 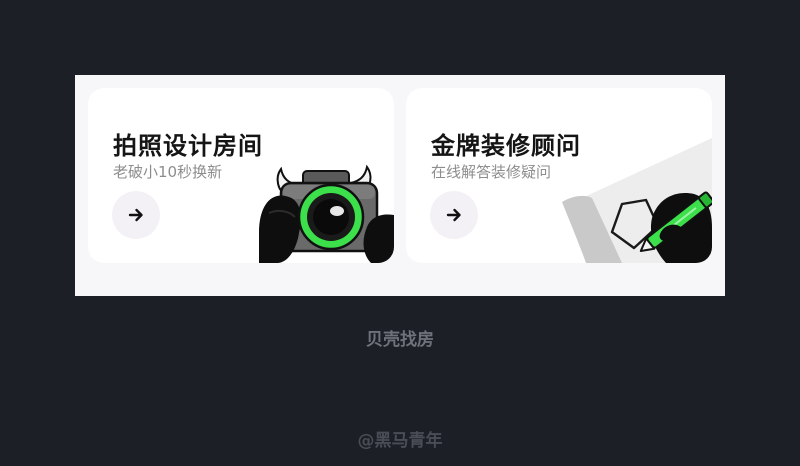 I want to click on watermark: @黑马青年, so click(x=400, y=441).